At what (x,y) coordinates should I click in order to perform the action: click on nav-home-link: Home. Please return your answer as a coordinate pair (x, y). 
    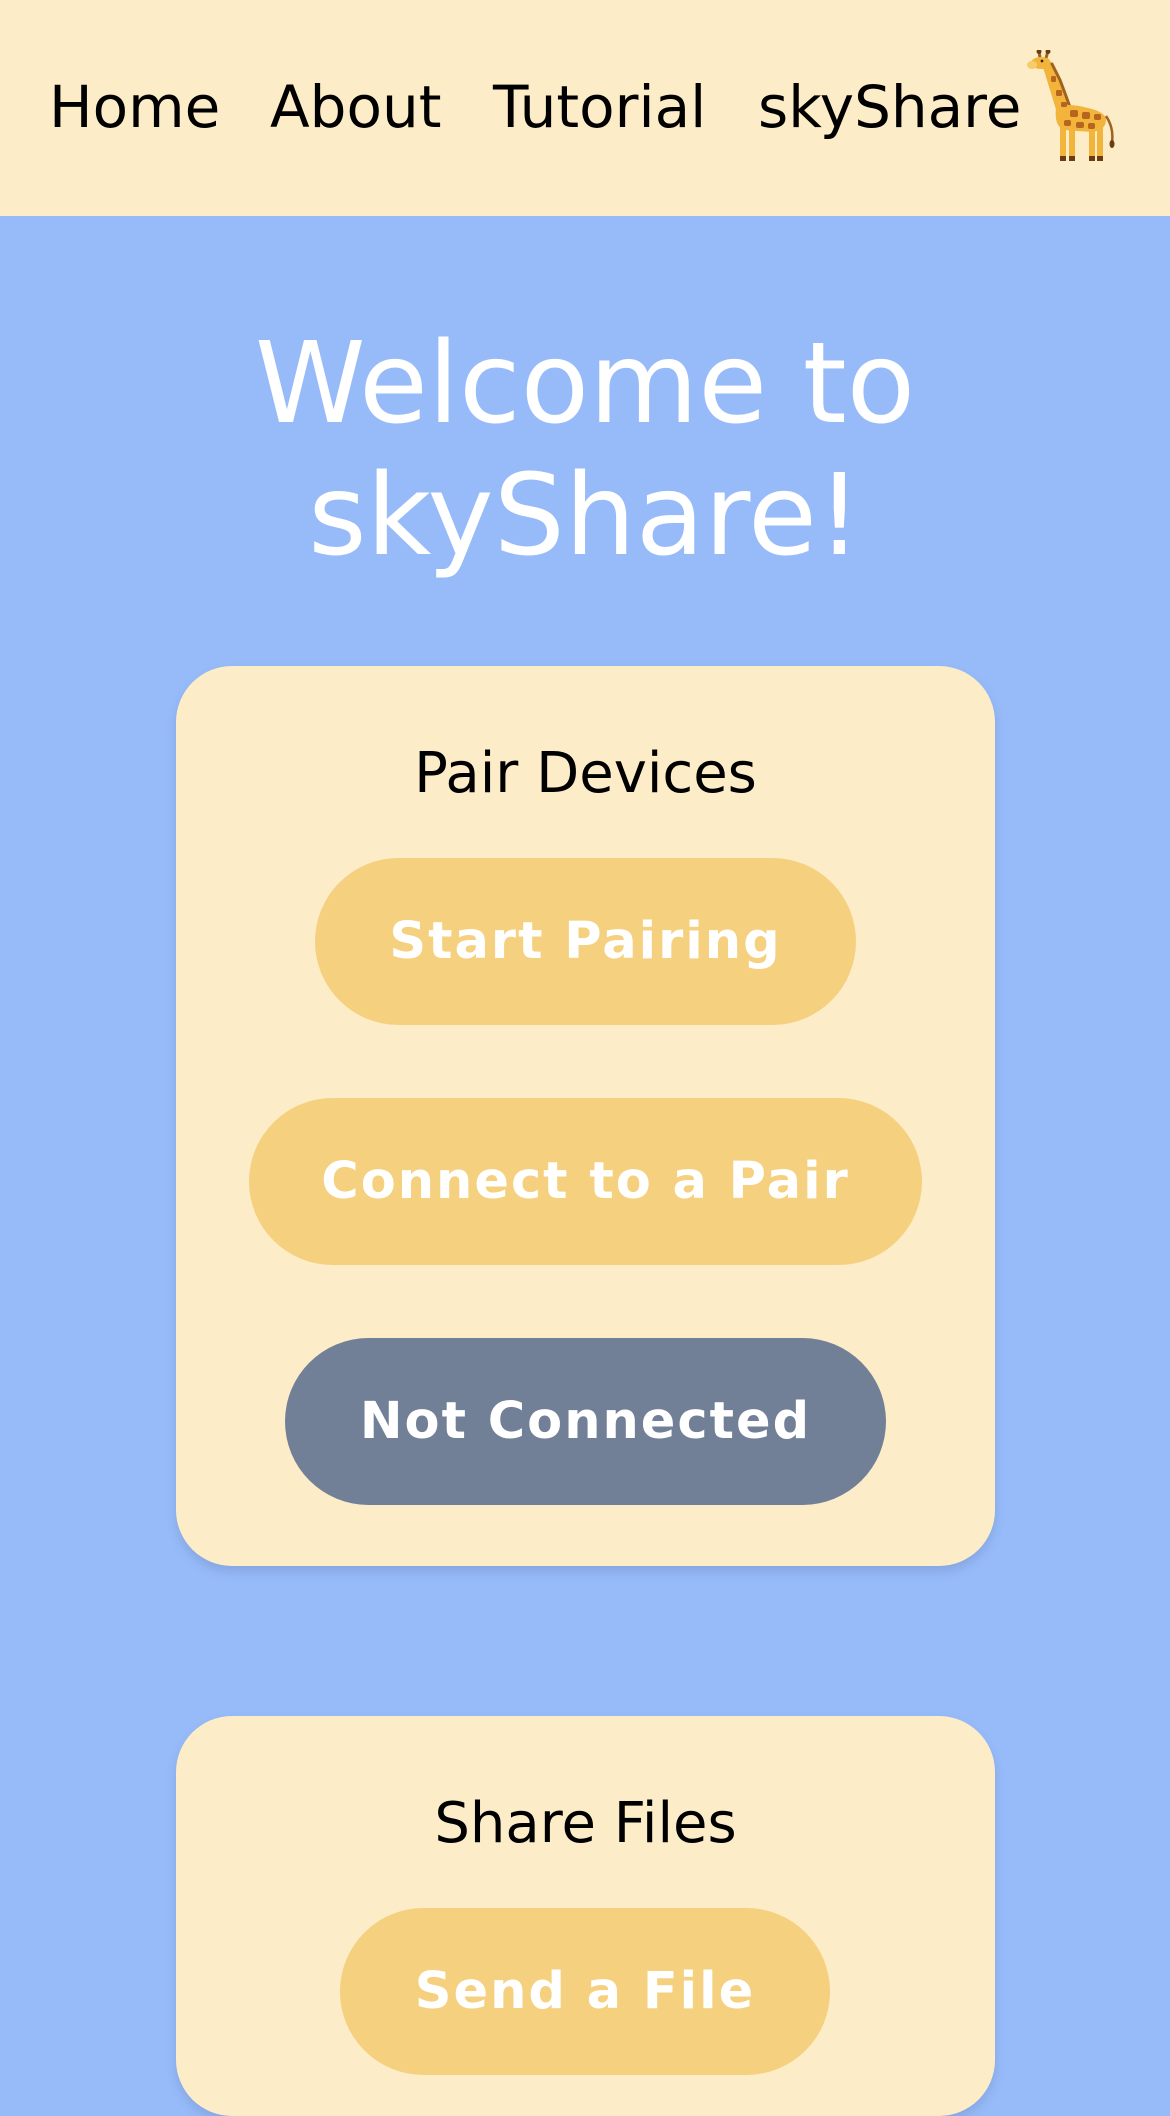
    Looking at the image, I should click on (134, 107).